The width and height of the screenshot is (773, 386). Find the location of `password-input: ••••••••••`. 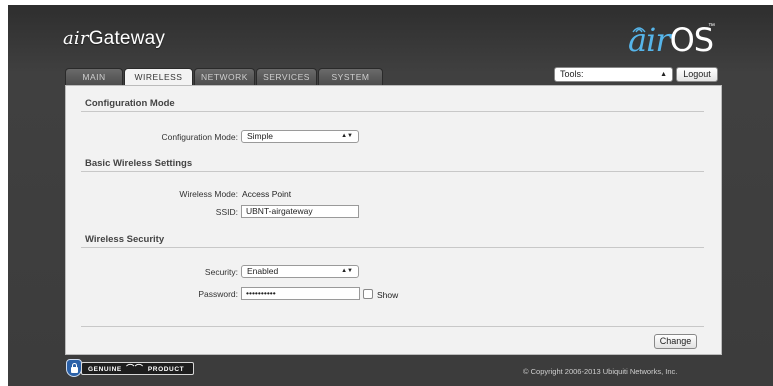

password-input: •••••••••• is located at coordinates (300, 293).